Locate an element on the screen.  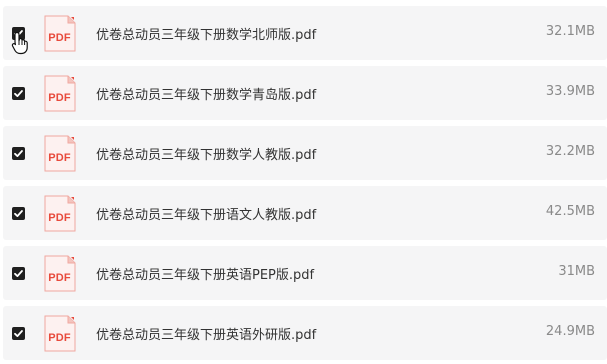
file-size: 24.9MB is located at coordinates (570, 331).